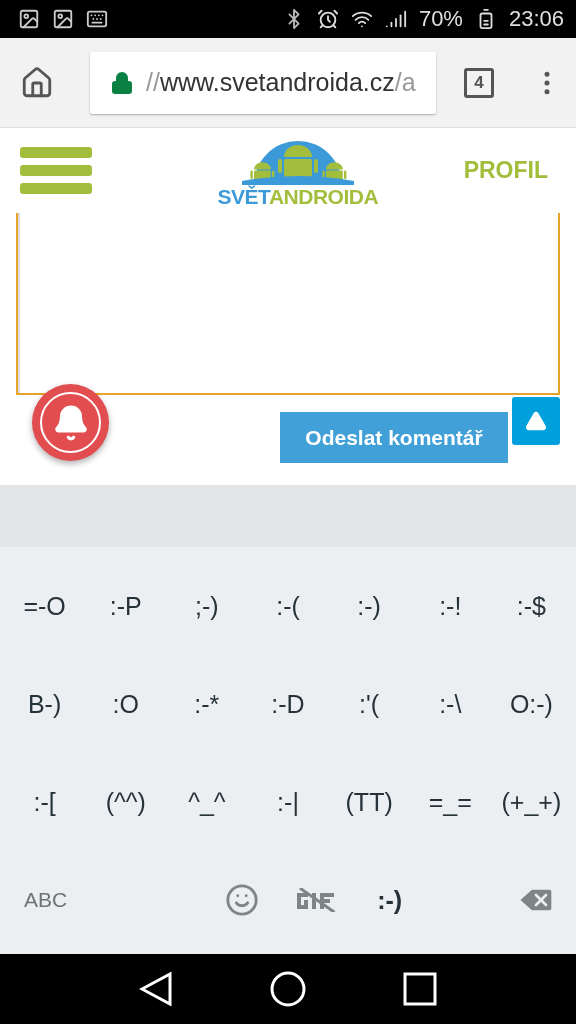 Image resolution: width=576 pixels, height=1024 pixels. I want to click on home-icon, so click(37, 82).